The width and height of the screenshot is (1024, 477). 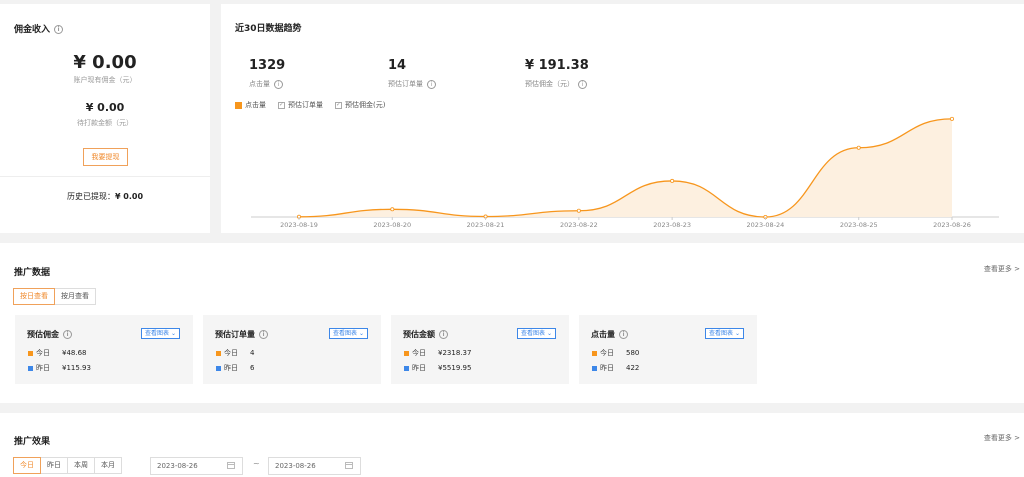 What do you see at coordinates (104, 349) in the screenshot?
I see `metric-card-commission: 预估佣金 i 查看图表 ⌄ 今日 ¥48.68 昨日 ¥115.93` at bounding box center [104, 349].